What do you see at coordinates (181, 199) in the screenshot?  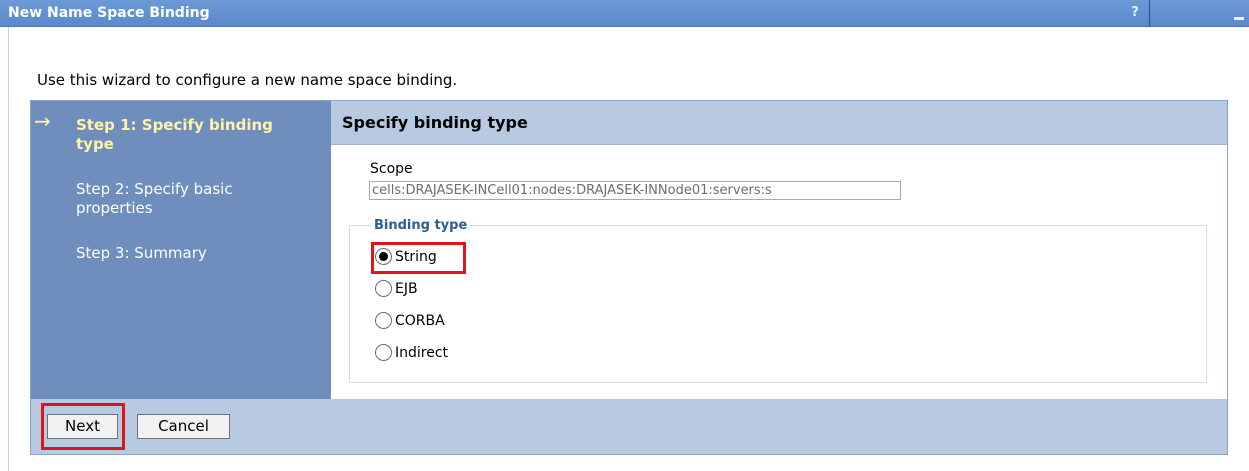 I see `step-2-specify-basic-properties: Step 2: Specify basic properties` at bounding box center [181, 199].